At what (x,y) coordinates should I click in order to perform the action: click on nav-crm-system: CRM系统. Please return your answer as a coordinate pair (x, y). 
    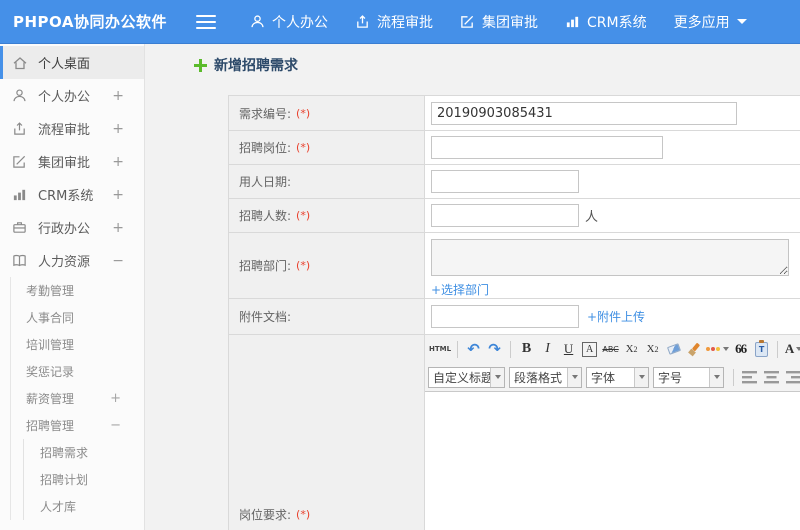
    Looking at the image, I should click on (606, 22).